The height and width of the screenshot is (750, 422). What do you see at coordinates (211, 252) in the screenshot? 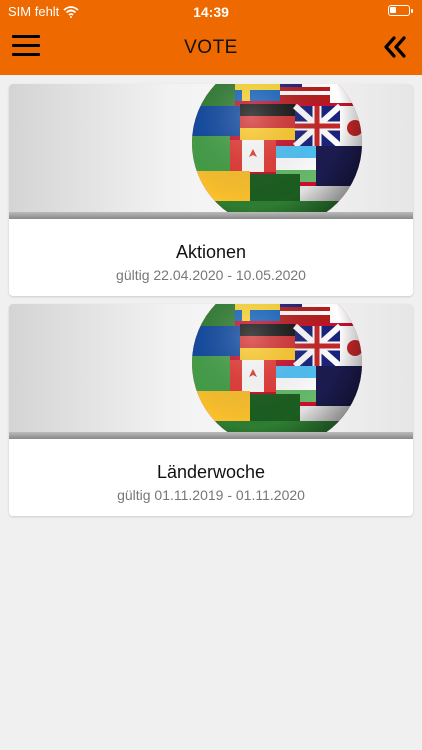
I see `card-title: Aktionen` at bounding box center [211, 252].